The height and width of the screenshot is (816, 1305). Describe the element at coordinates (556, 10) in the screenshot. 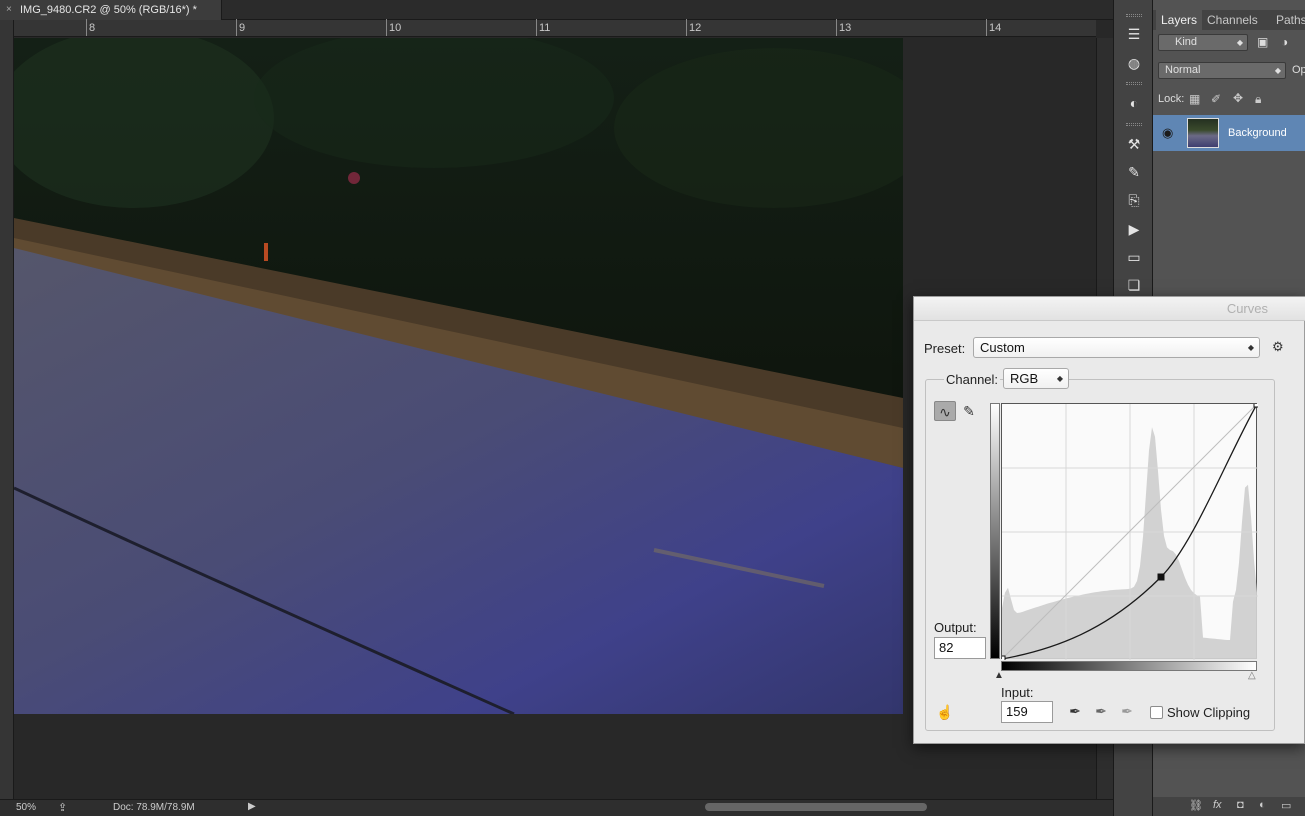

I see `document-tab-bar: × IMG_9480.CR2 @ 50% (RGB/16*) *` at that location.